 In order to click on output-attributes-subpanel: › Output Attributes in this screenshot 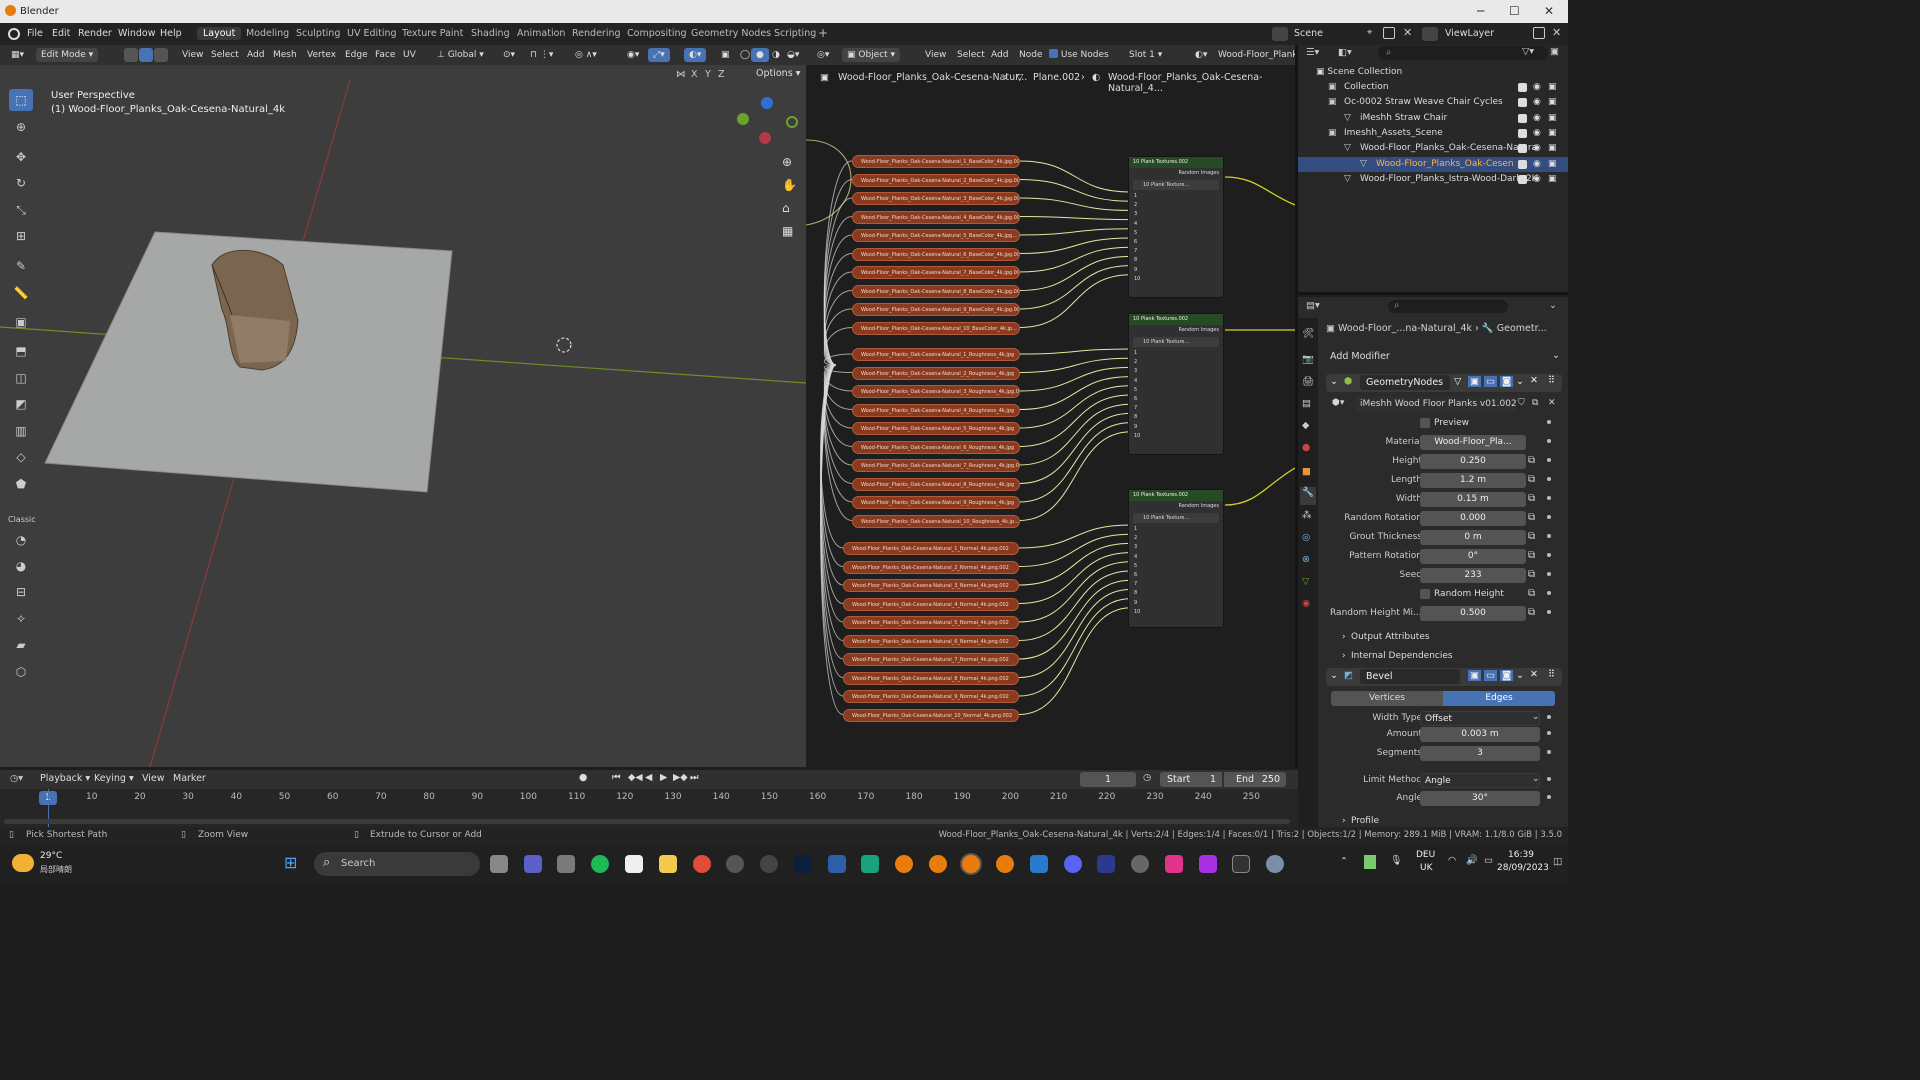, I will do `click(1444, 638)`.